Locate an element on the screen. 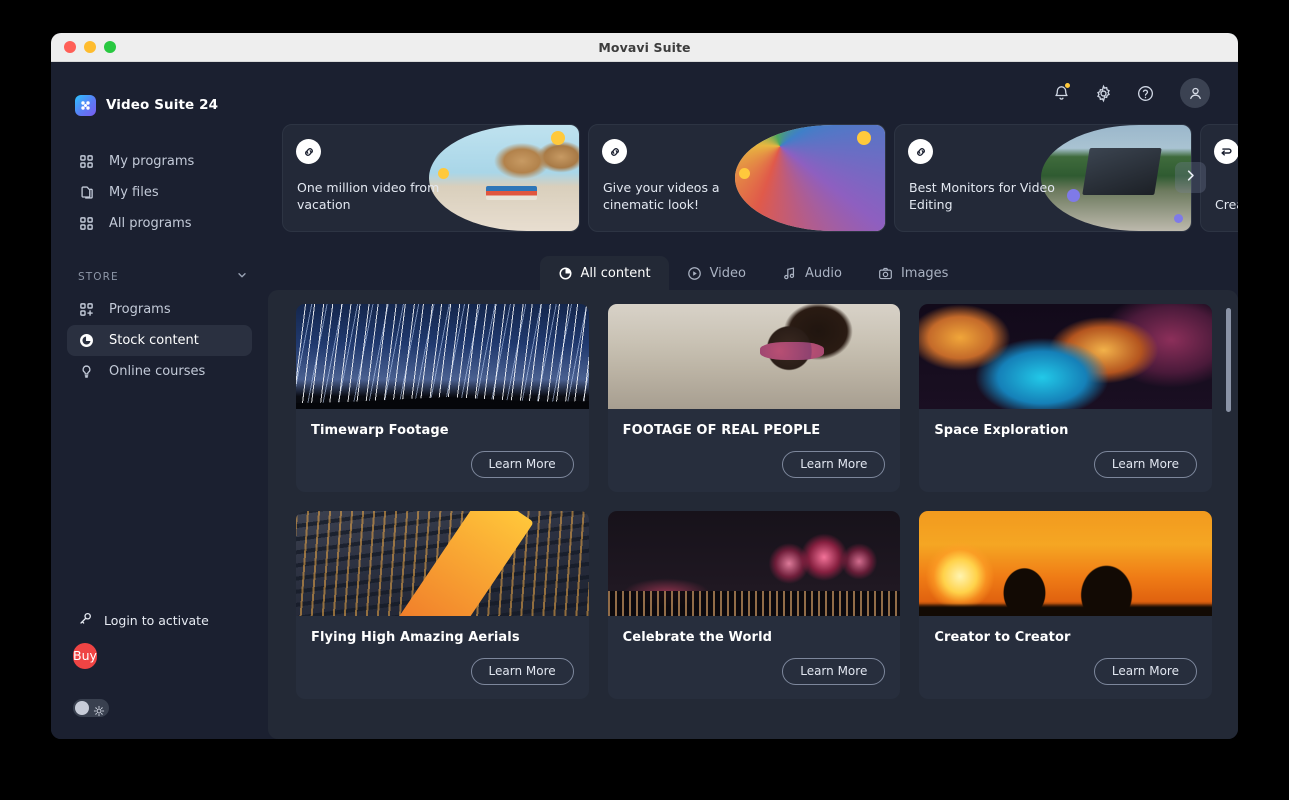  banner-title: Create Your Cartoons! is located at coordinates (1226, 204).